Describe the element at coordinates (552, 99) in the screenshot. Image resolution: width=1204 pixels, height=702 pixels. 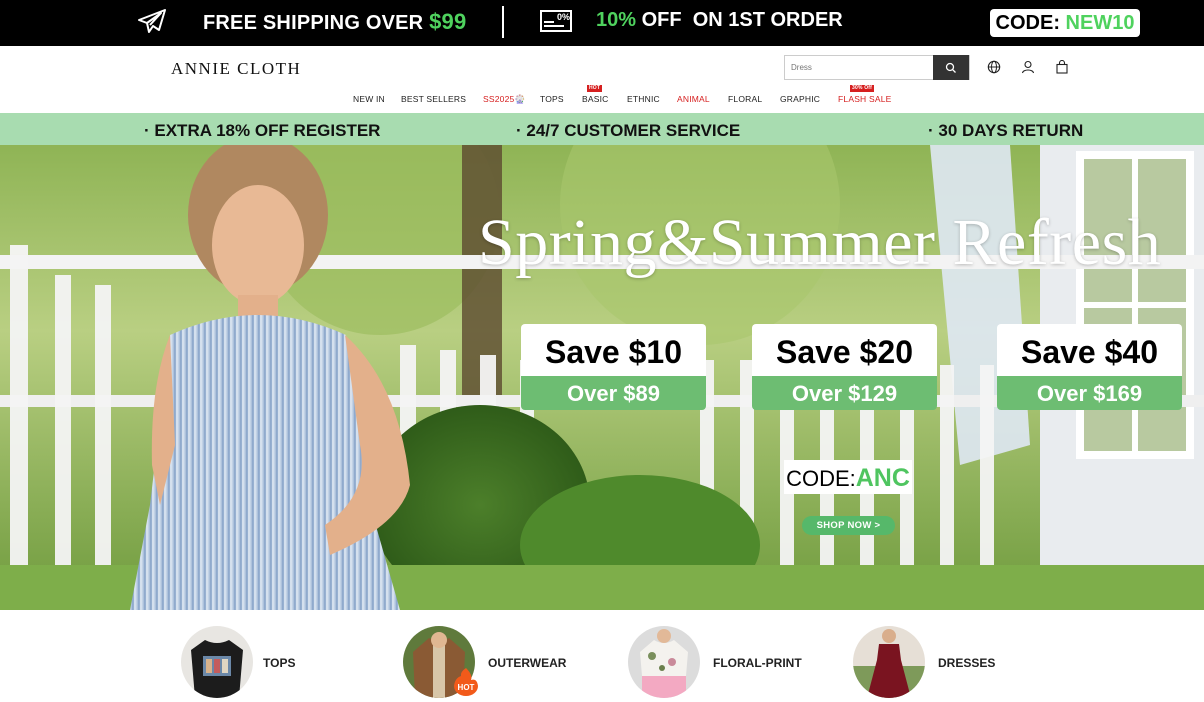
I see `nav-item-tops: TOPS` at that location.